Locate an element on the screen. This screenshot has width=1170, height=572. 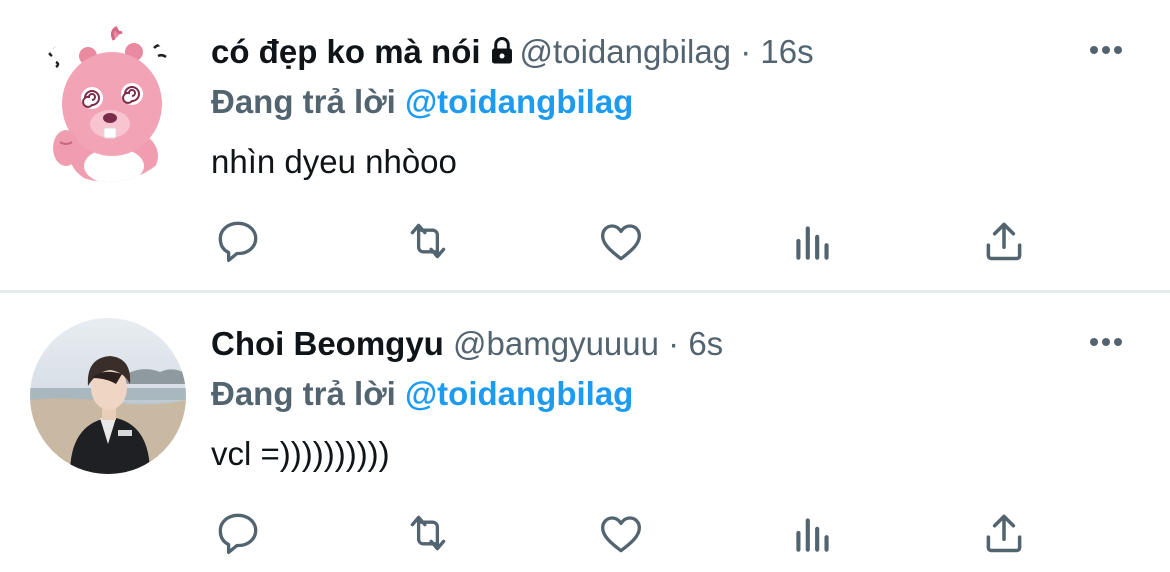
timestamp: 16s is located at coordinates (786, 51).